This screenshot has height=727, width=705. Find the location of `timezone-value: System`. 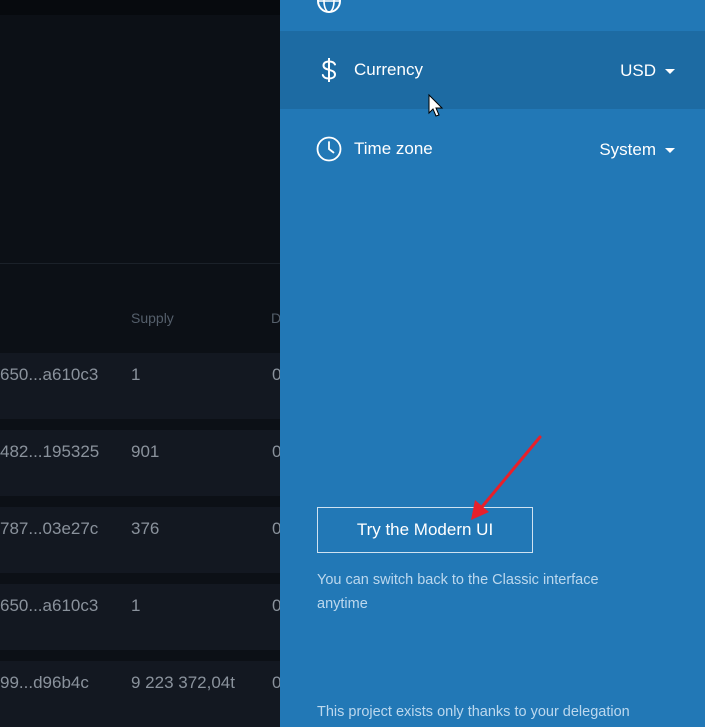

timezone-value: System is located at coordinates (627, 149).